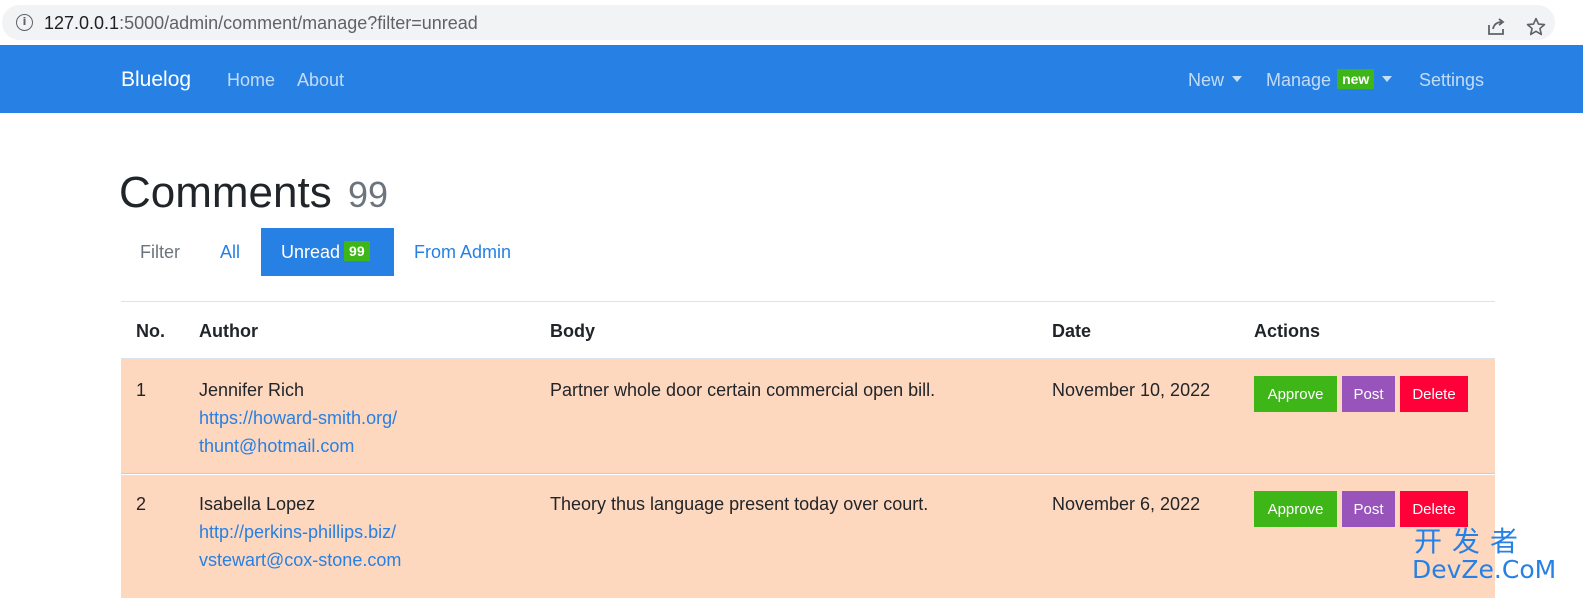 Image resolution: width=1583 pixels, height=598 pixels. What do you see at coordinates (24, 22) in the screenshot?
I see `site-info-icon: i` at bounding box center [24, 22].